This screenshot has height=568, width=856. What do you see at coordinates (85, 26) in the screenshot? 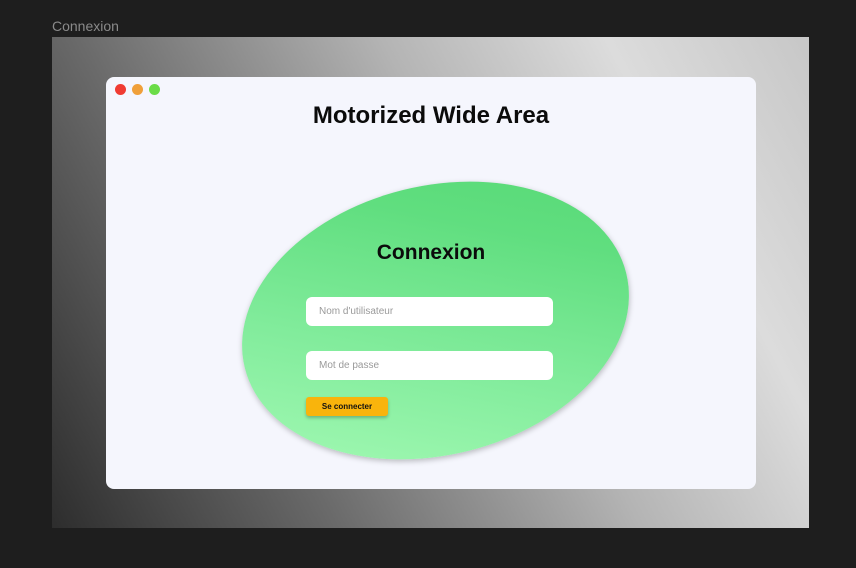
I see `frame-label: Connexion` at bounding box center [85, 26].